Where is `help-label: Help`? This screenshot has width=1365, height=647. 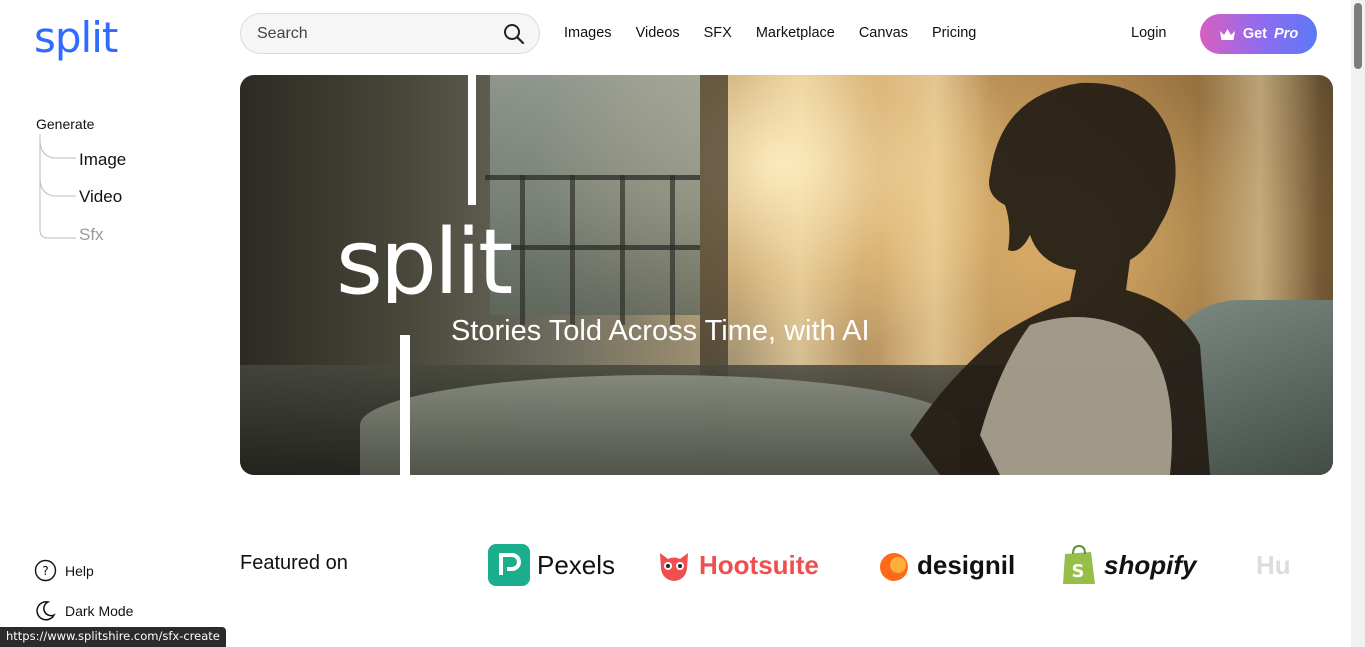 help-label: Help is located at coordinates (79, 570).